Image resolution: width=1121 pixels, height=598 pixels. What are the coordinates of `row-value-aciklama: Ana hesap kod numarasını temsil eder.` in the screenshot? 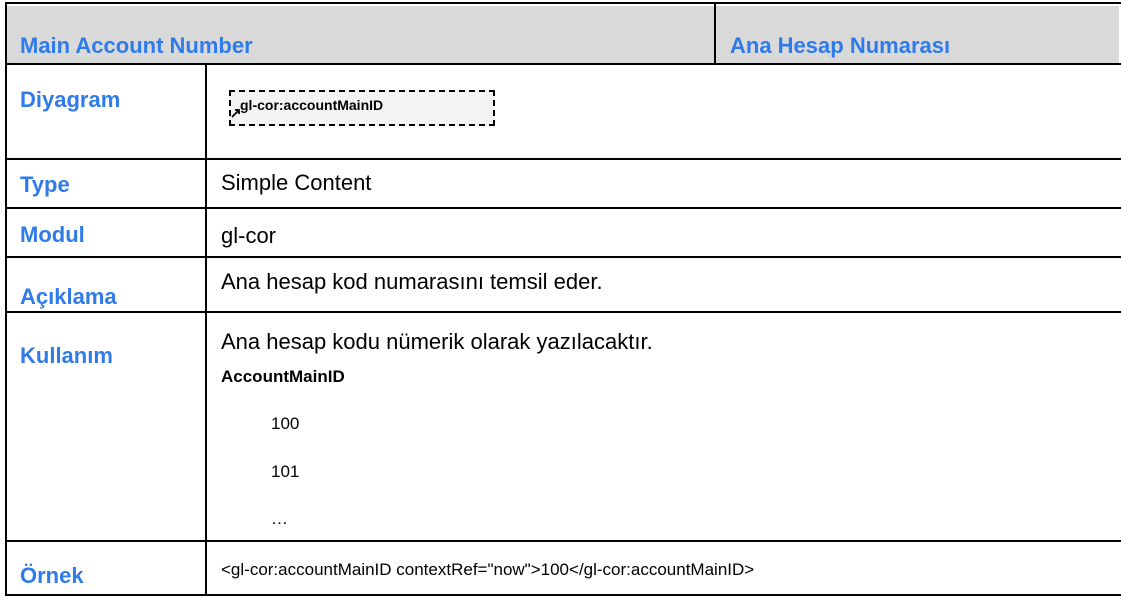 It's located at (412, 281).